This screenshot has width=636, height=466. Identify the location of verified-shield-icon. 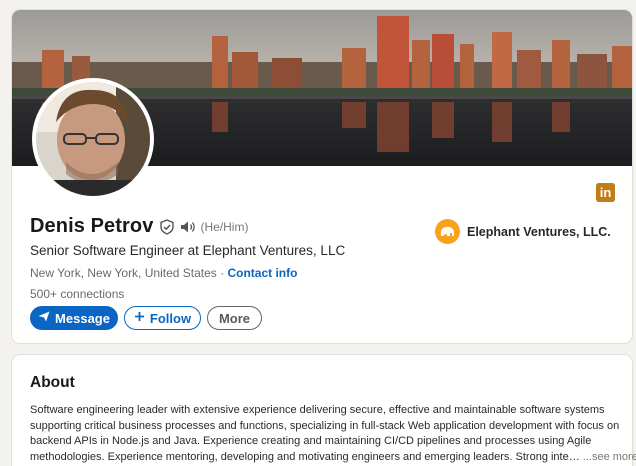
(167, 226).